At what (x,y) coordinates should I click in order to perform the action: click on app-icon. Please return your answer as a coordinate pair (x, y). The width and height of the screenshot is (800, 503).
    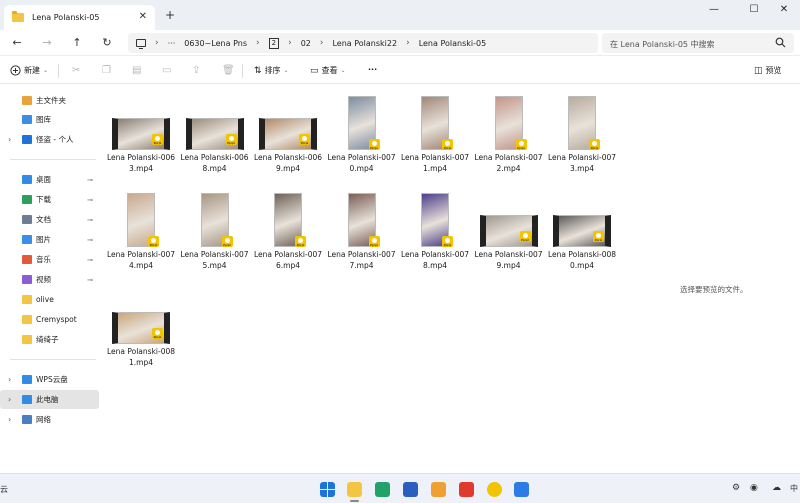
    Looking at the image, I should click on (410, 489).